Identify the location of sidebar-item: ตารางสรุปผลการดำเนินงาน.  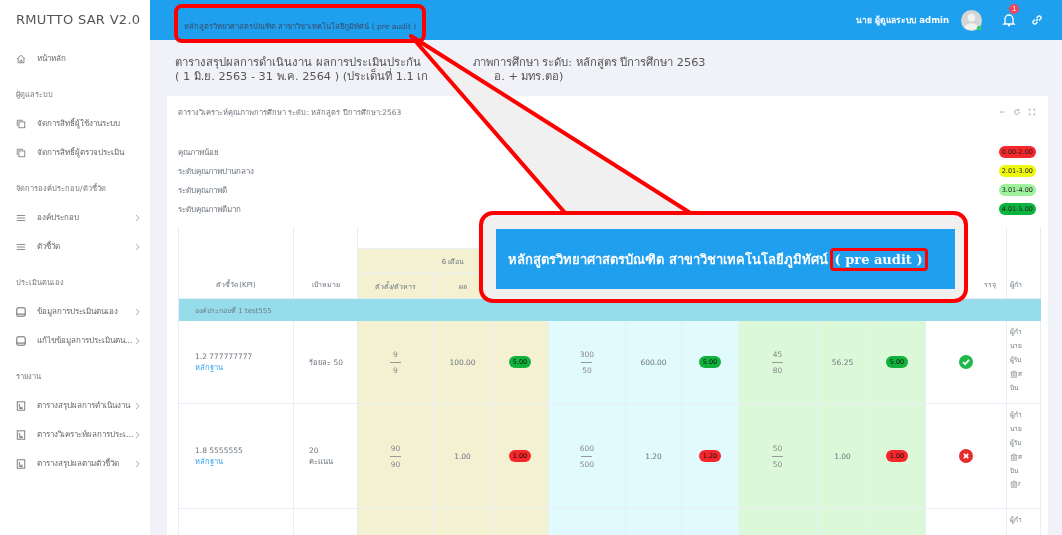
(75, 405).